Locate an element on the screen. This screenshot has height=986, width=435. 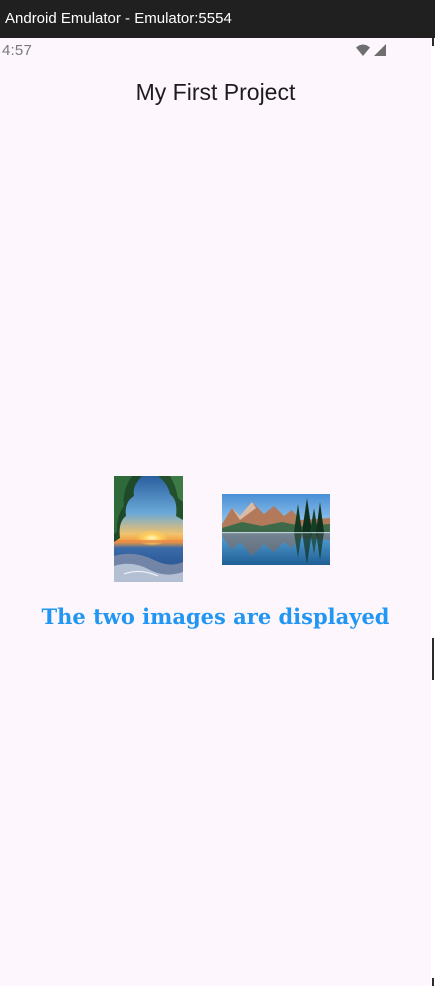
sunset-beach-image is located at coordinates (148, 529).